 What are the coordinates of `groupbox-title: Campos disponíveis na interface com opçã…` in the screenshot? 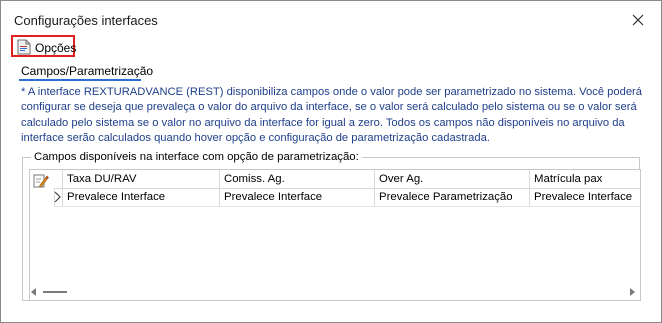 It's located at (196, 157).